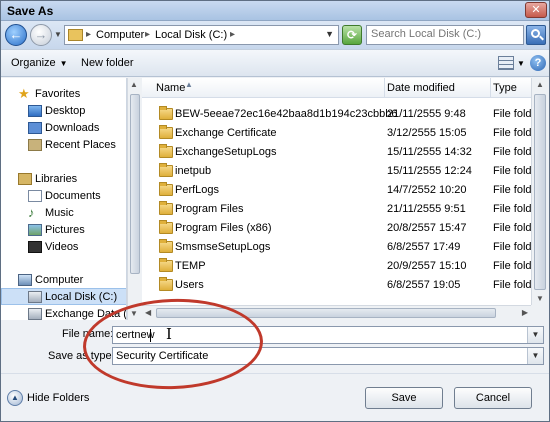  Describe the element at coordinates (336, 190) in the screenshot. I see `file-row: PerfLogs 14/7/2552 10:20 File folder` at that location.